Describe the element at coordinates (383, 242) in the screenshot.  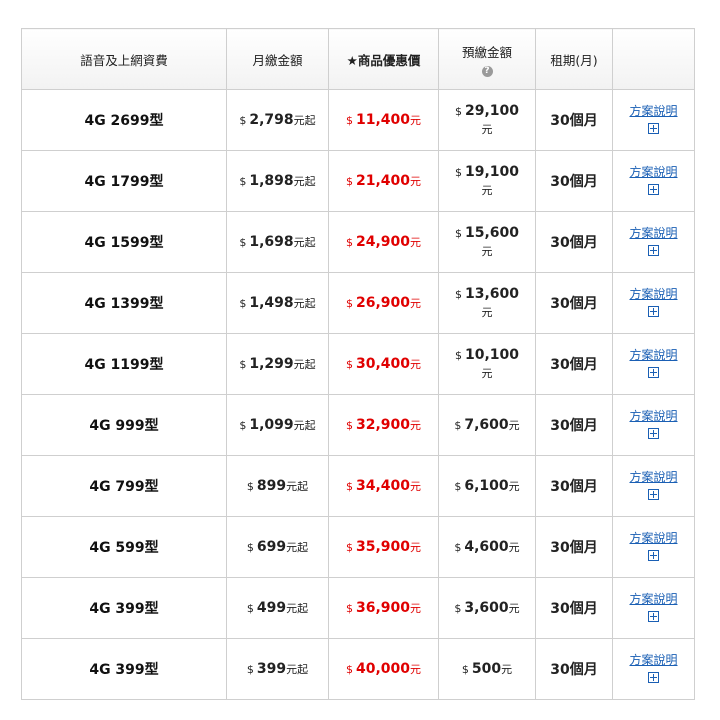
I see `promo-number: 24,900` at that location.